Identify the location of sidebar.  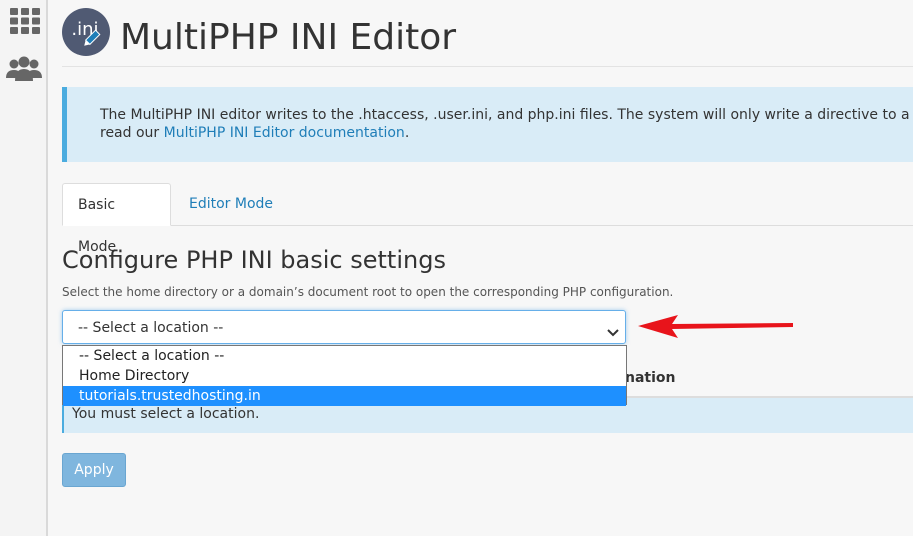
(24, 268).